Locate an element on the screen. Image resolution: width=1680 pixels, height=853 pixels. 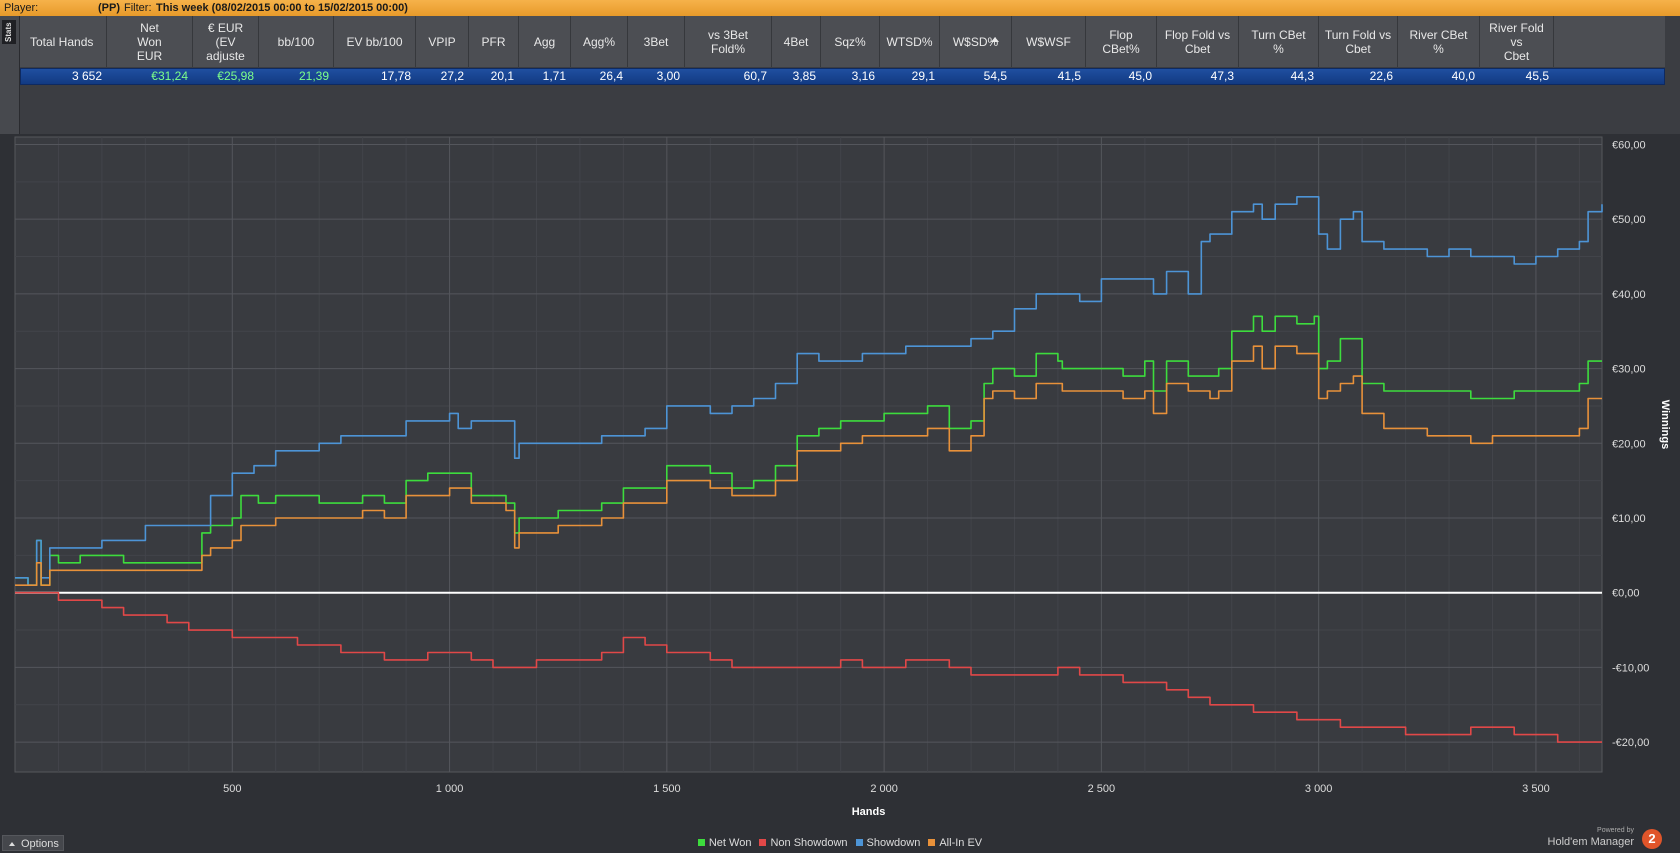
stat-value: 60,7 is located at coordinates (755, 76).